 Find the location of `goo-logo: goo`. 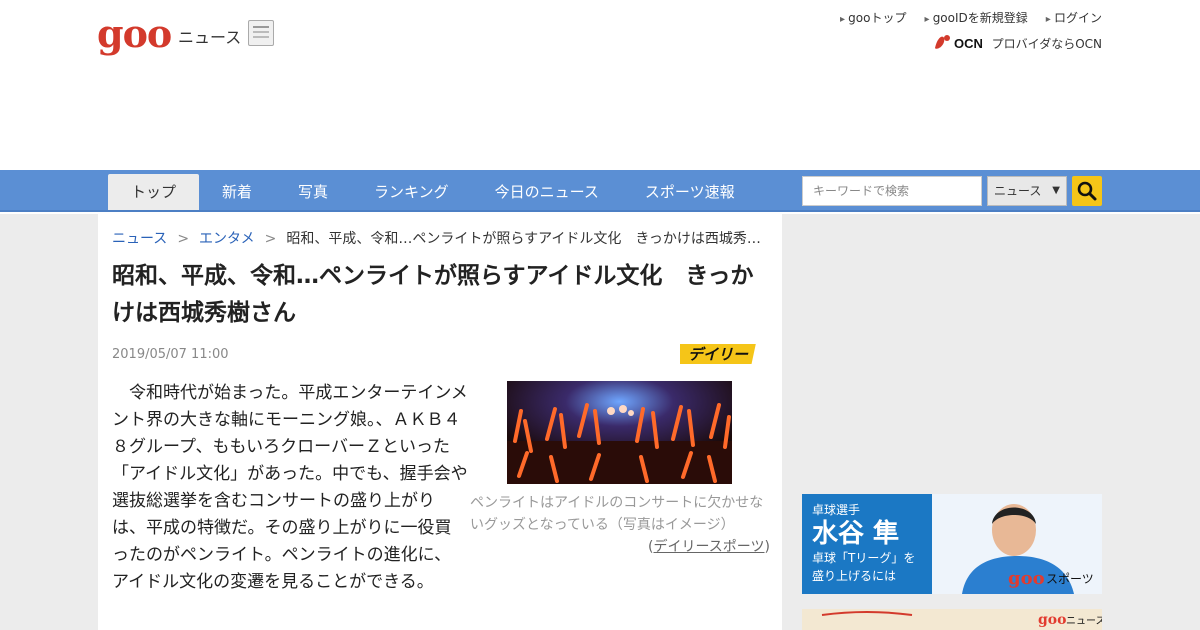

goo-logo: goo is located at coordinates (134, 34).